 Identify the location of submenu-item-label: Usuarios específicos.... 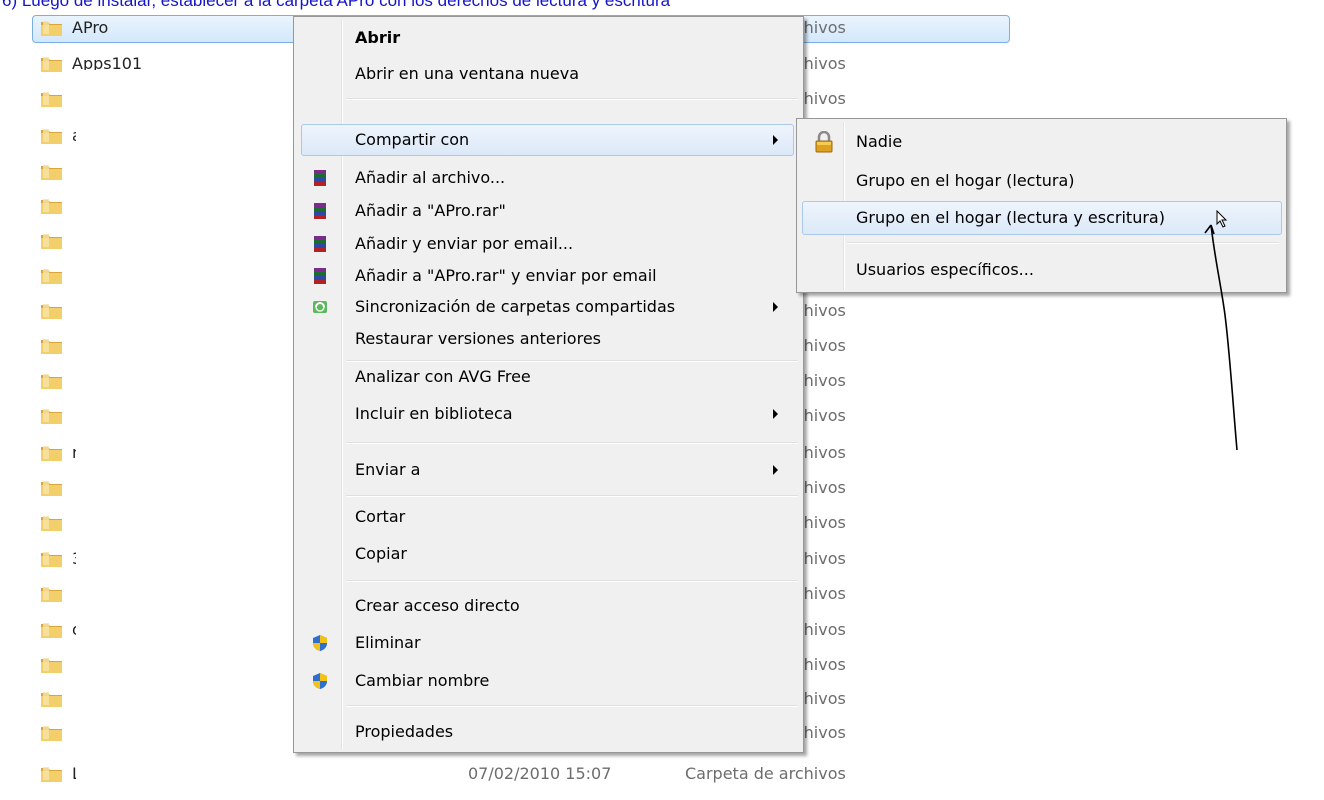
(945, 269).